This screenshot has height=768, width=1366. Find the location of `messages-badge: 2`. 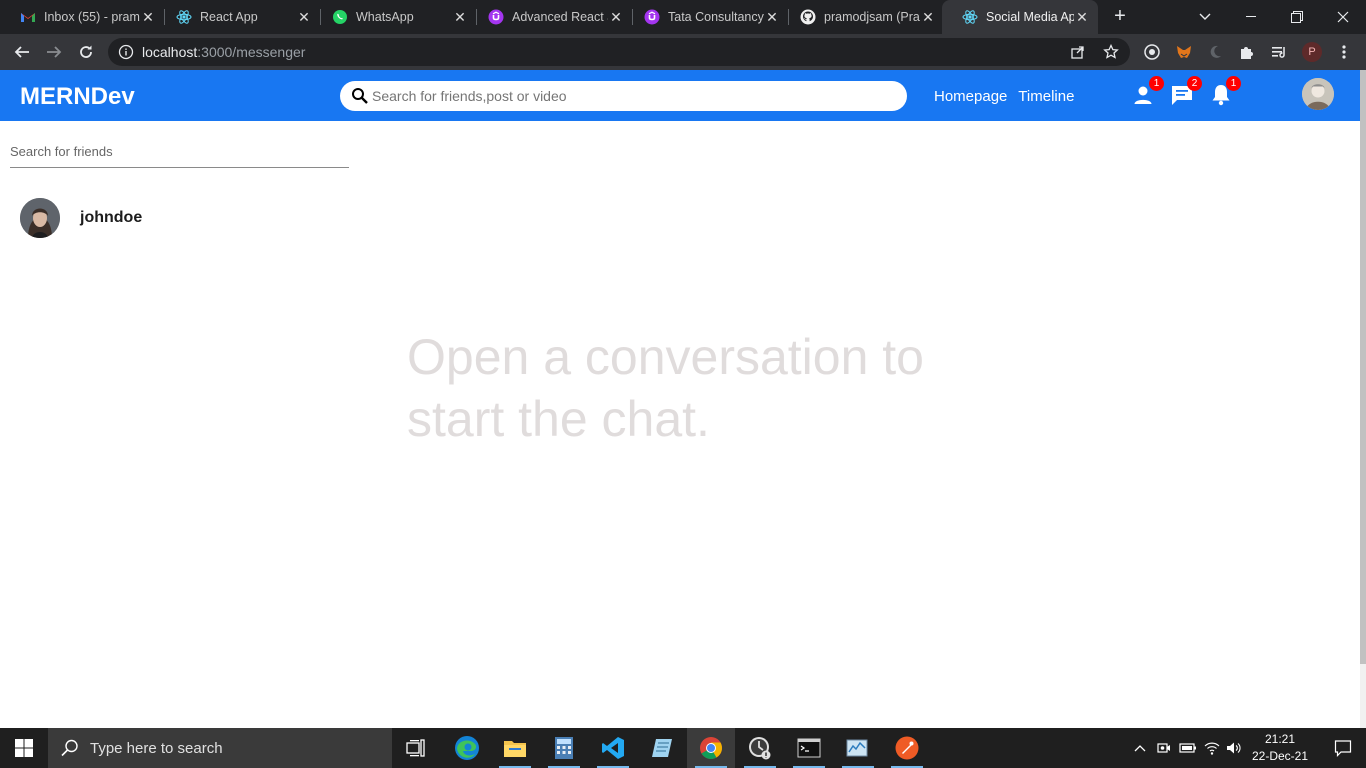

messages-badge: 2 is located at coordinates (1194, 83).